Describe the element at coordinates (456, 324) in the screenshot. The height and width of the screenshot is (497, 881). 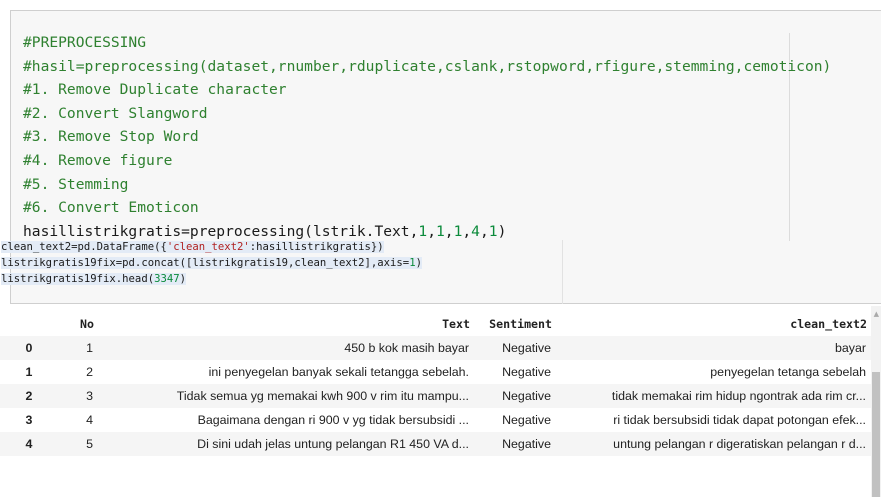
I see `column-header-text: Text` at that location.